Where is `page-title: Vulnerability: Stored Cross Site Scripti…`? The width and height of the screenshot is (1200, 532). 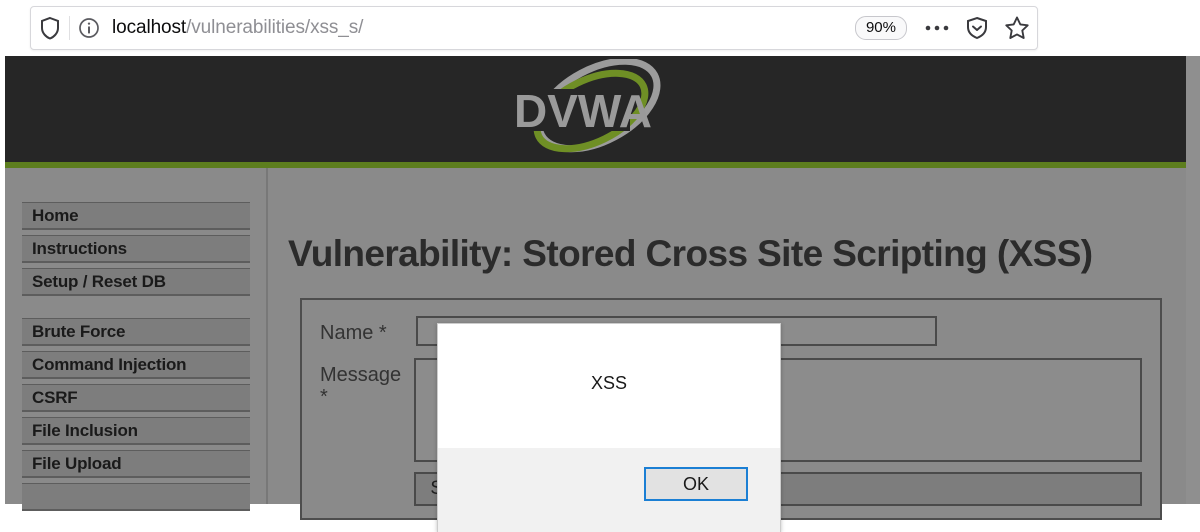 page-title: Vulnerability: Stored Cross Site Scripti… is located at coordinates (690, 253).